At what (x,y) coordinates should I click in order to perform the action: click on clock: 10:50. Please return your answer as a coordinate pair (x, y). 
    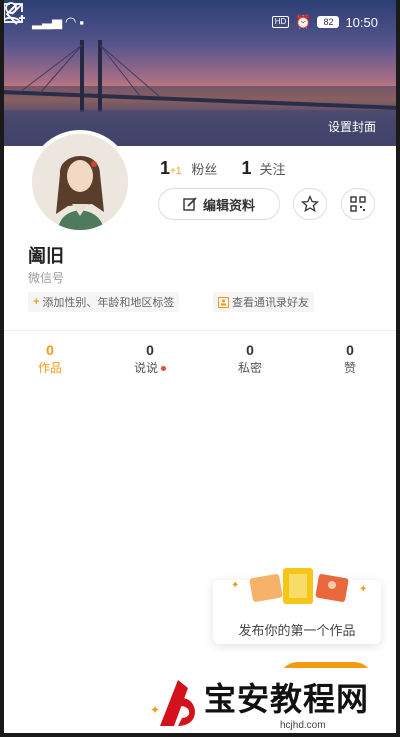
    Looking at the image, I should click on (361, 22).